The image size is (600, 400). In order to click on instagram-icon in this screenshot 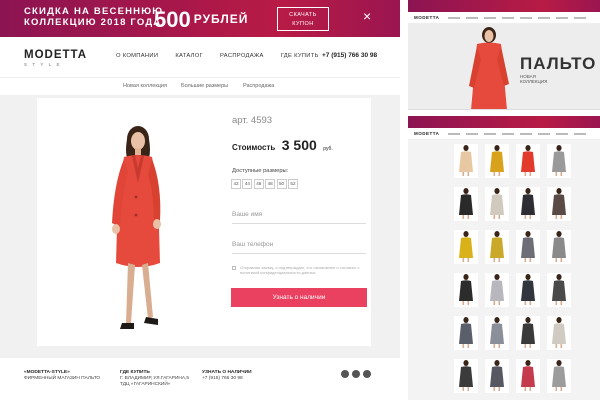, I will do `click(356, 374)`.